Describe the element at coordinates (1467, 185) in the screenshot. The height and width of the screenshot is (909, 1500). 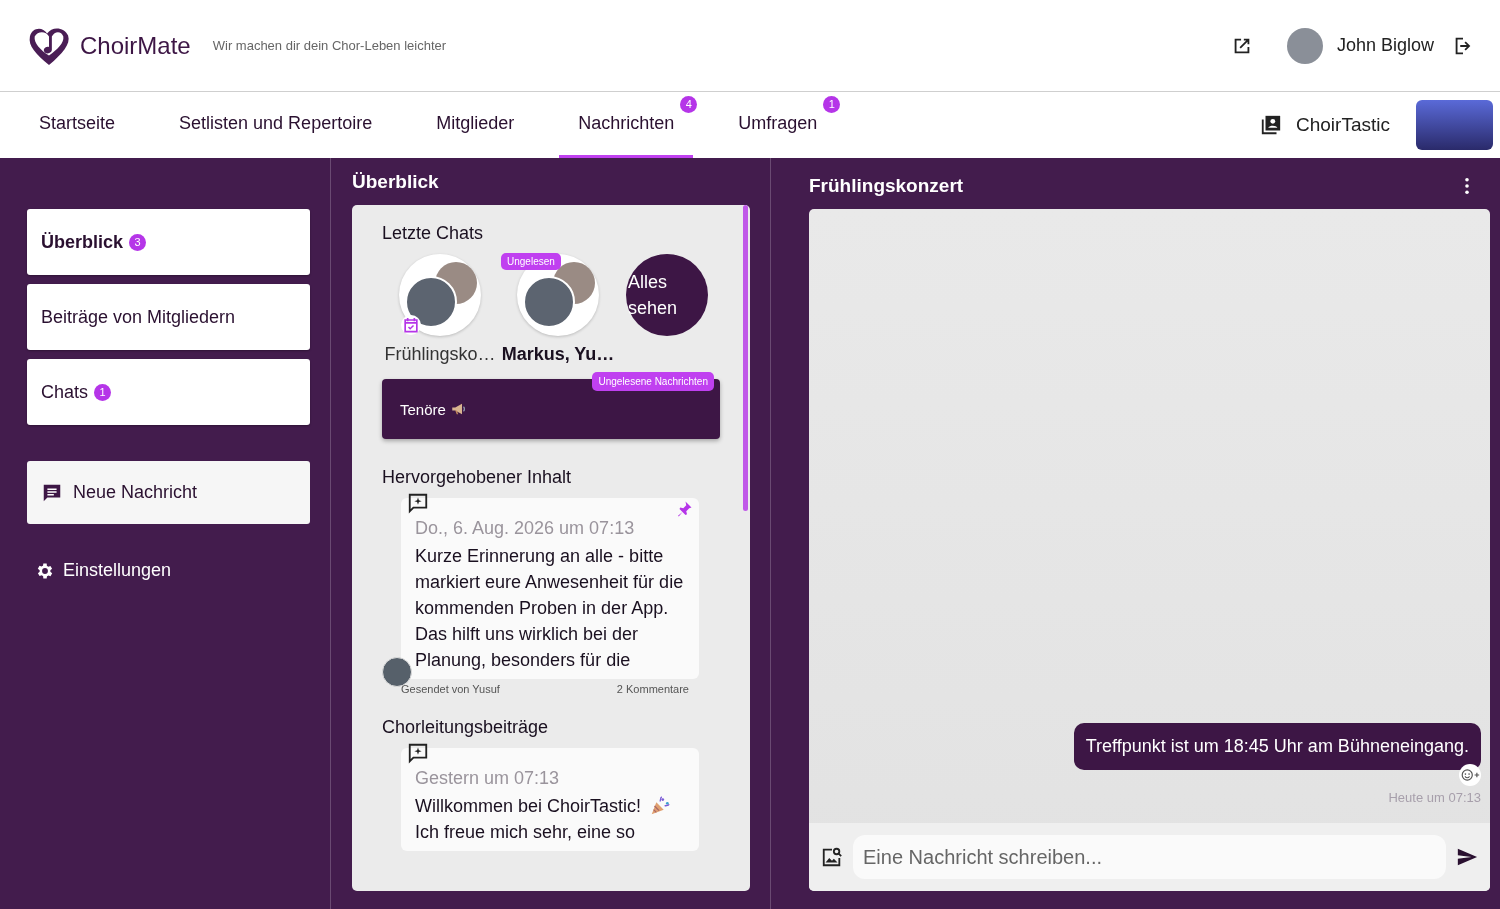
I see `more-menu-icon` at that location.